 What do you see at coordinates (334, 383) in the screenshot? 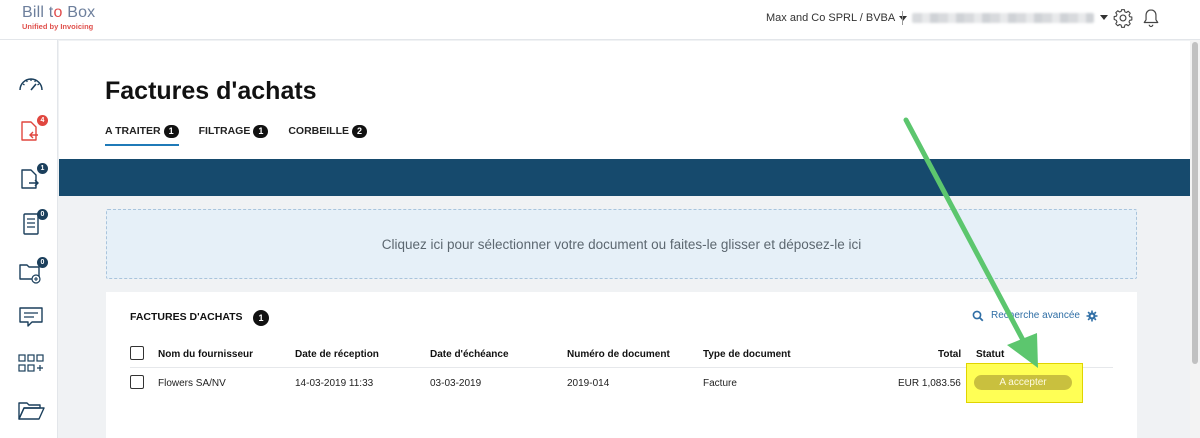
I see `cell-received: 14-03-2019 11:33` at bounding box center [334, 383].